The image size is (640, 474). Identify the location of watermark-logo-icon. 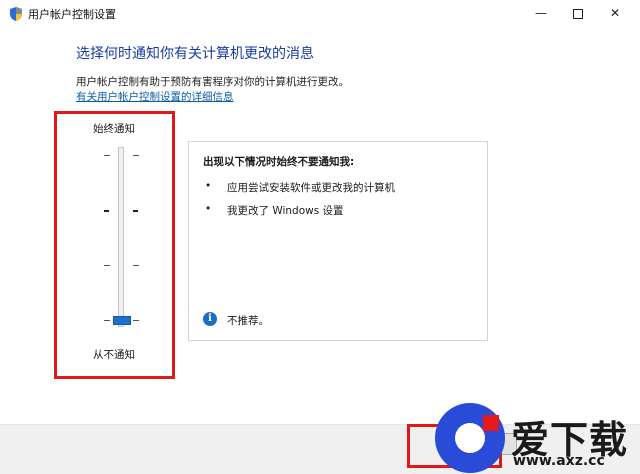
(470, 438).